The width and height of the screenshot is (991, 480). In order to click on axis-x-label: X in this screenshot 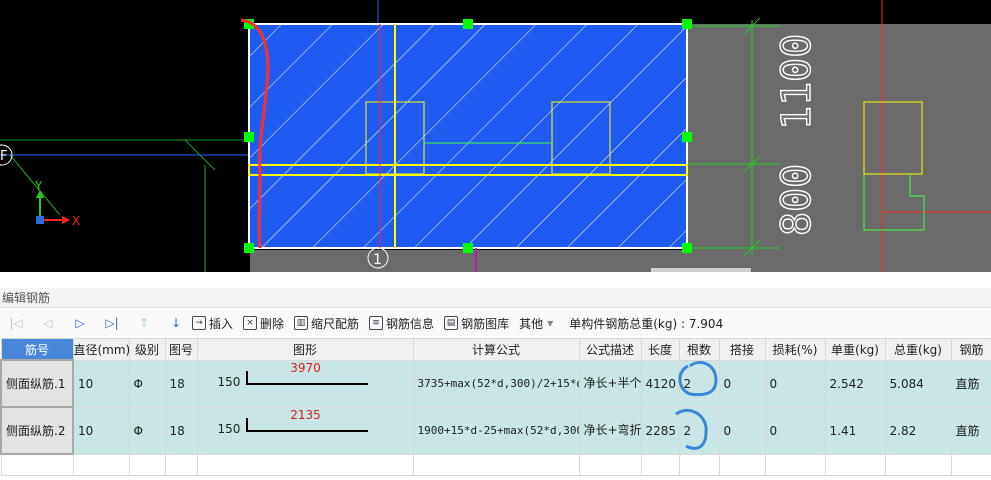, I will do `click(76, 221)`.